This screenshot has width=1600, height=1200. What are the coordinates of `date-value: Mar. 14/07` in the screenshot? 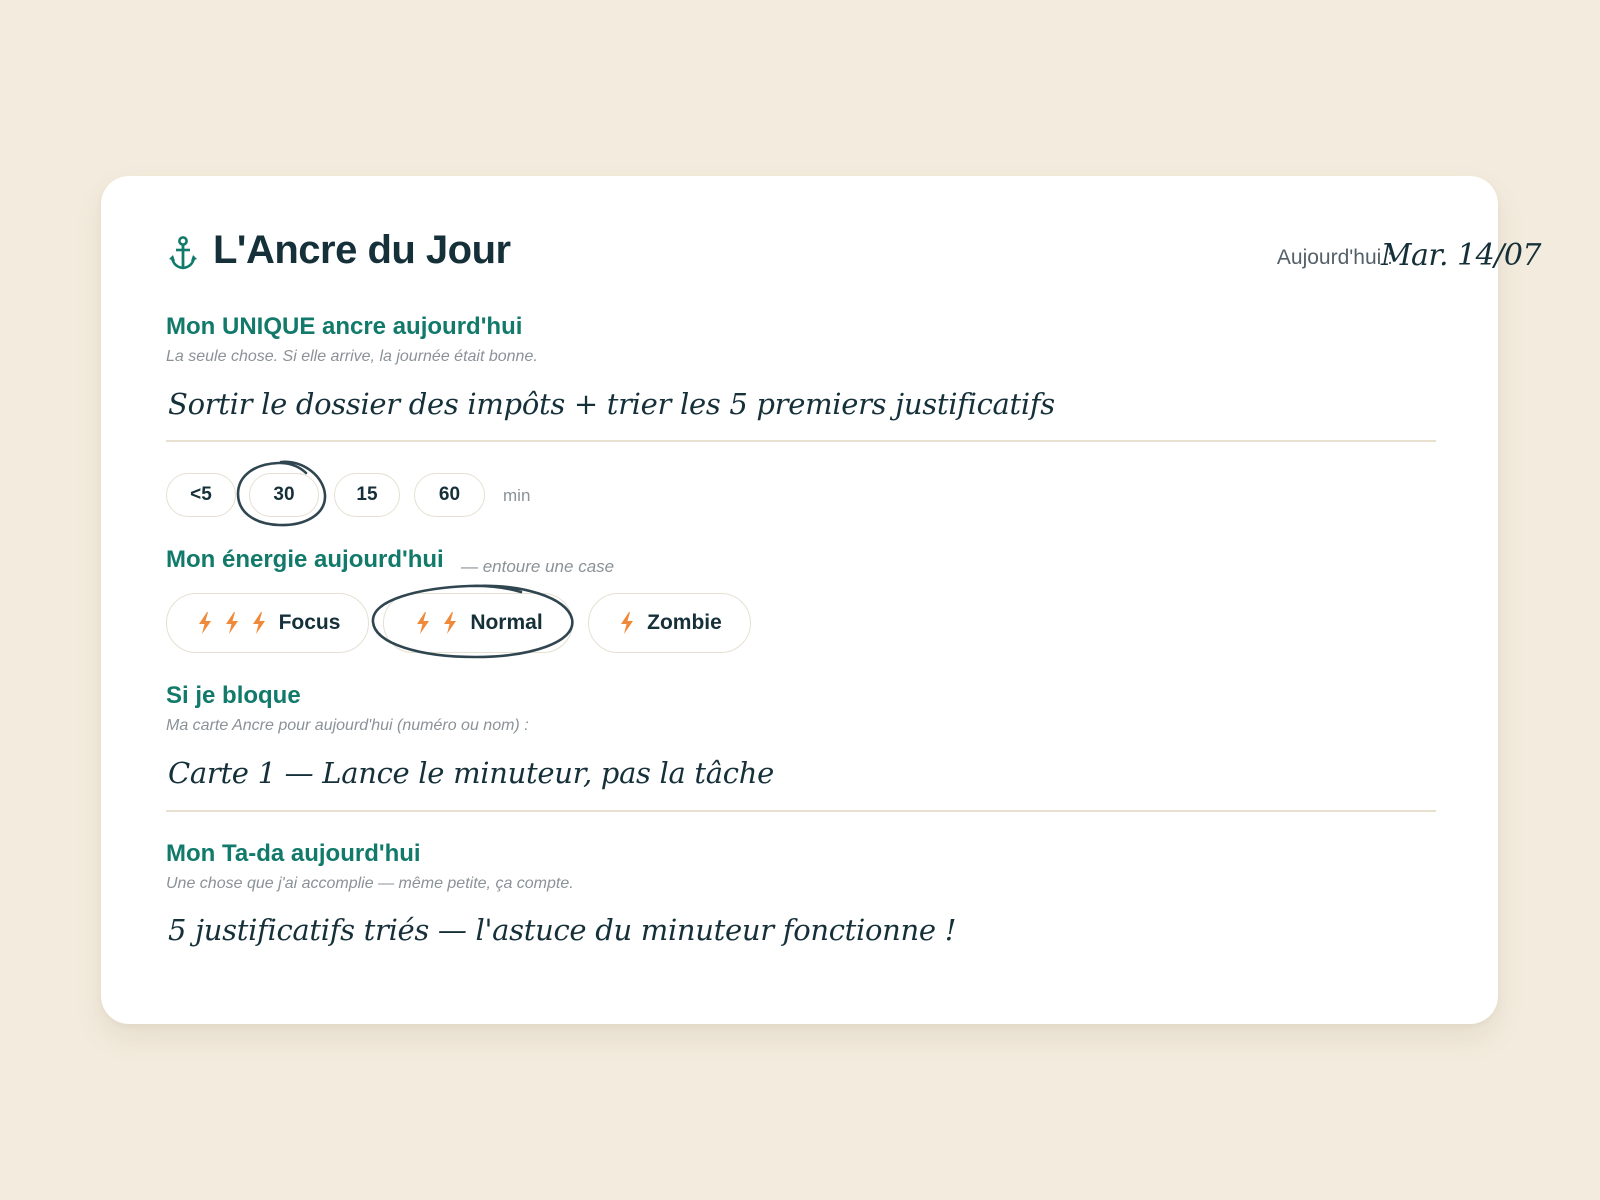 It's located at (1422, 255).